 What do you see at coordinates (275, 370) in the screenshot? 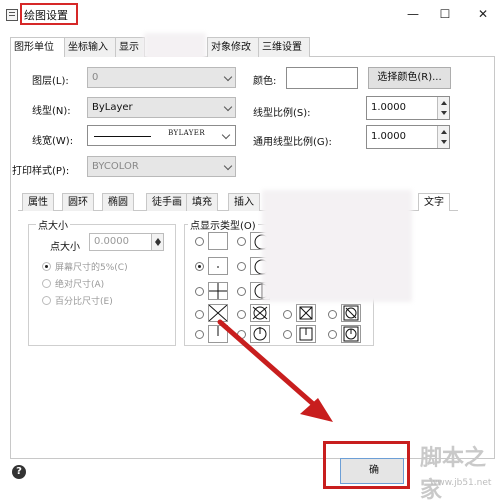
I see `annotation-arrow` at bounding box center [275, 370].